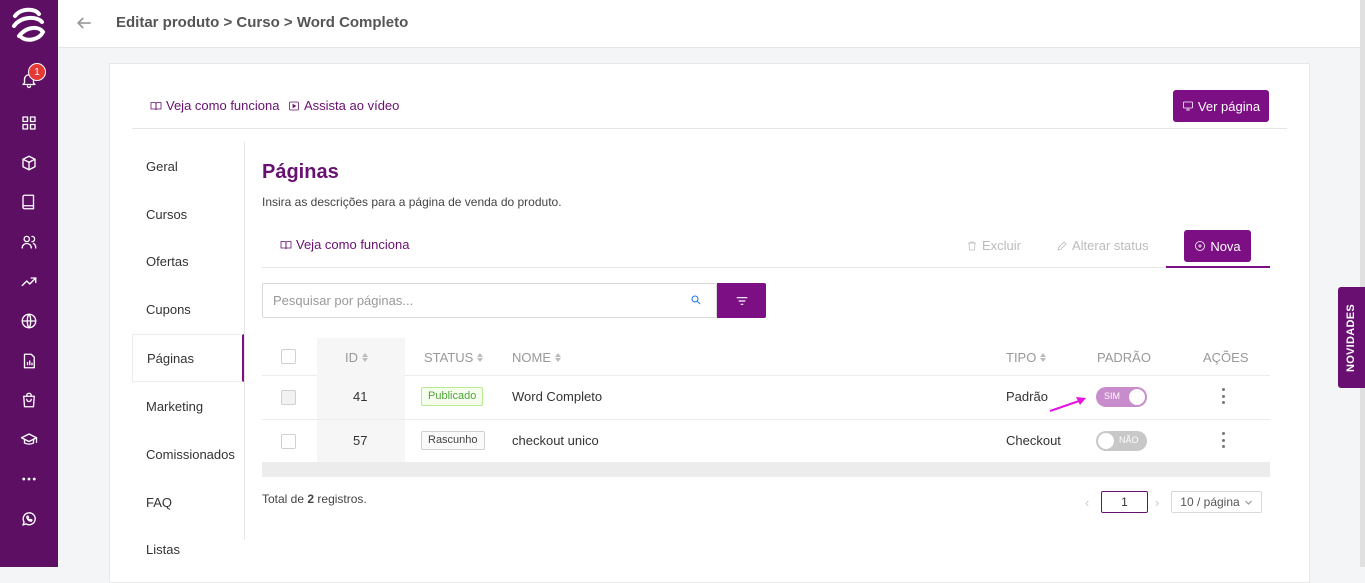  I want to click on header-type-label: TIPO, so click(1021, 357).